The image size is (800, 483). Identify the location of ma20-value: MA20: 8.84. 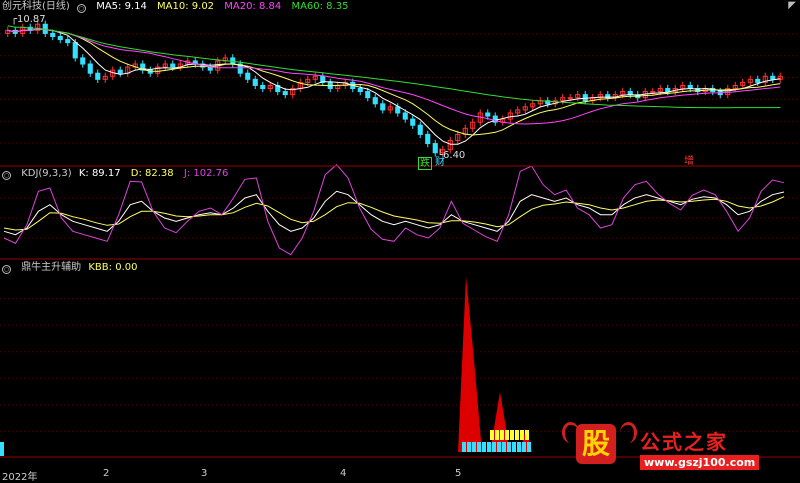
(253, 6).